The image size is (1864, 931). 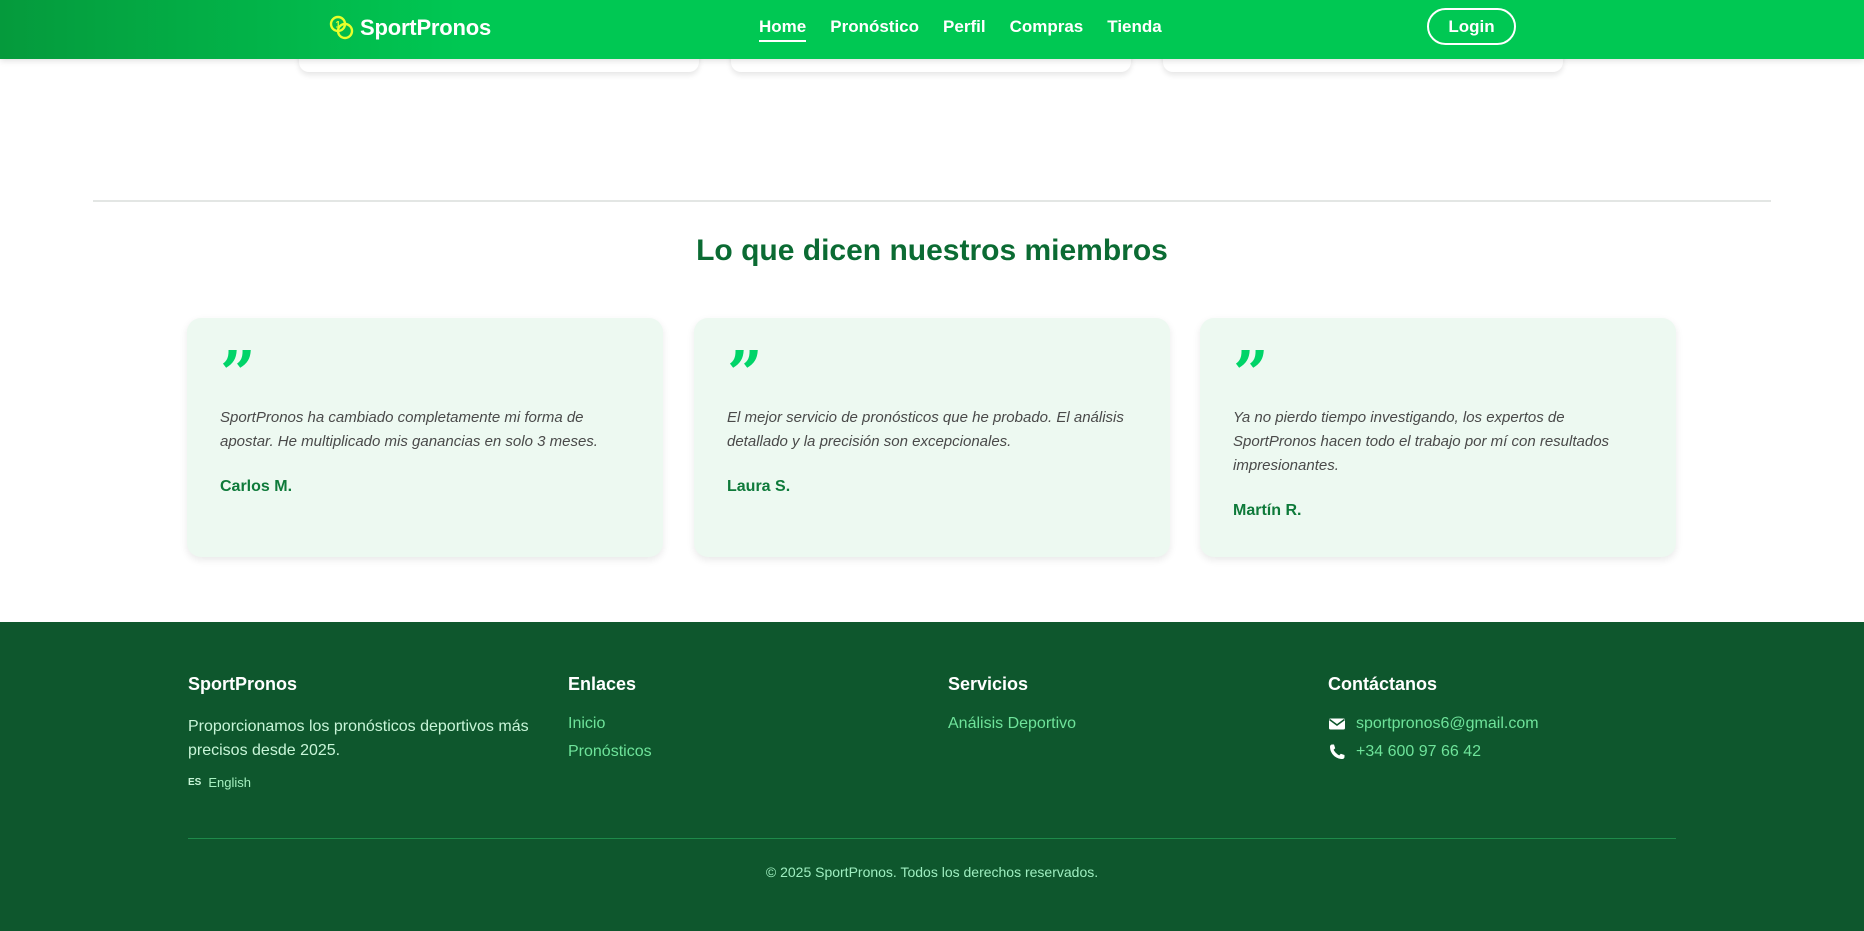 What do you see at coordinates (256, 486) in the screenshot?
I see `testimonial-author: Carlos M.` at bounding box center [256, 486].